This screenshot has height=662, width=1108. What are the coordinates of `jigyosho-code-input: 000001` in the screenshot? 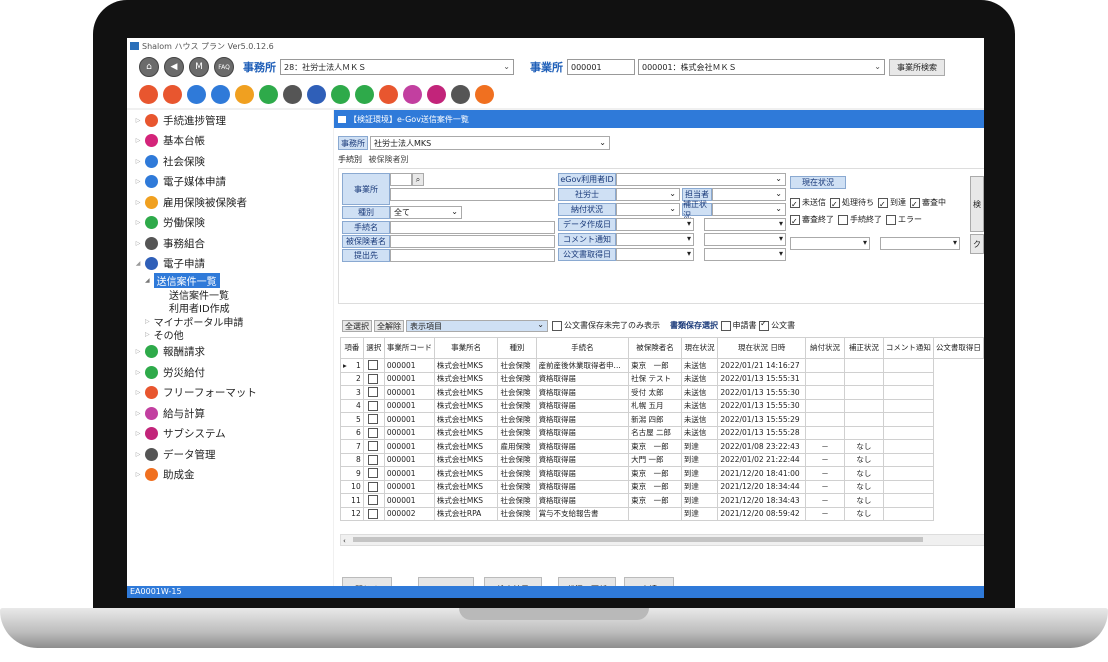 It's located at (601, 67).